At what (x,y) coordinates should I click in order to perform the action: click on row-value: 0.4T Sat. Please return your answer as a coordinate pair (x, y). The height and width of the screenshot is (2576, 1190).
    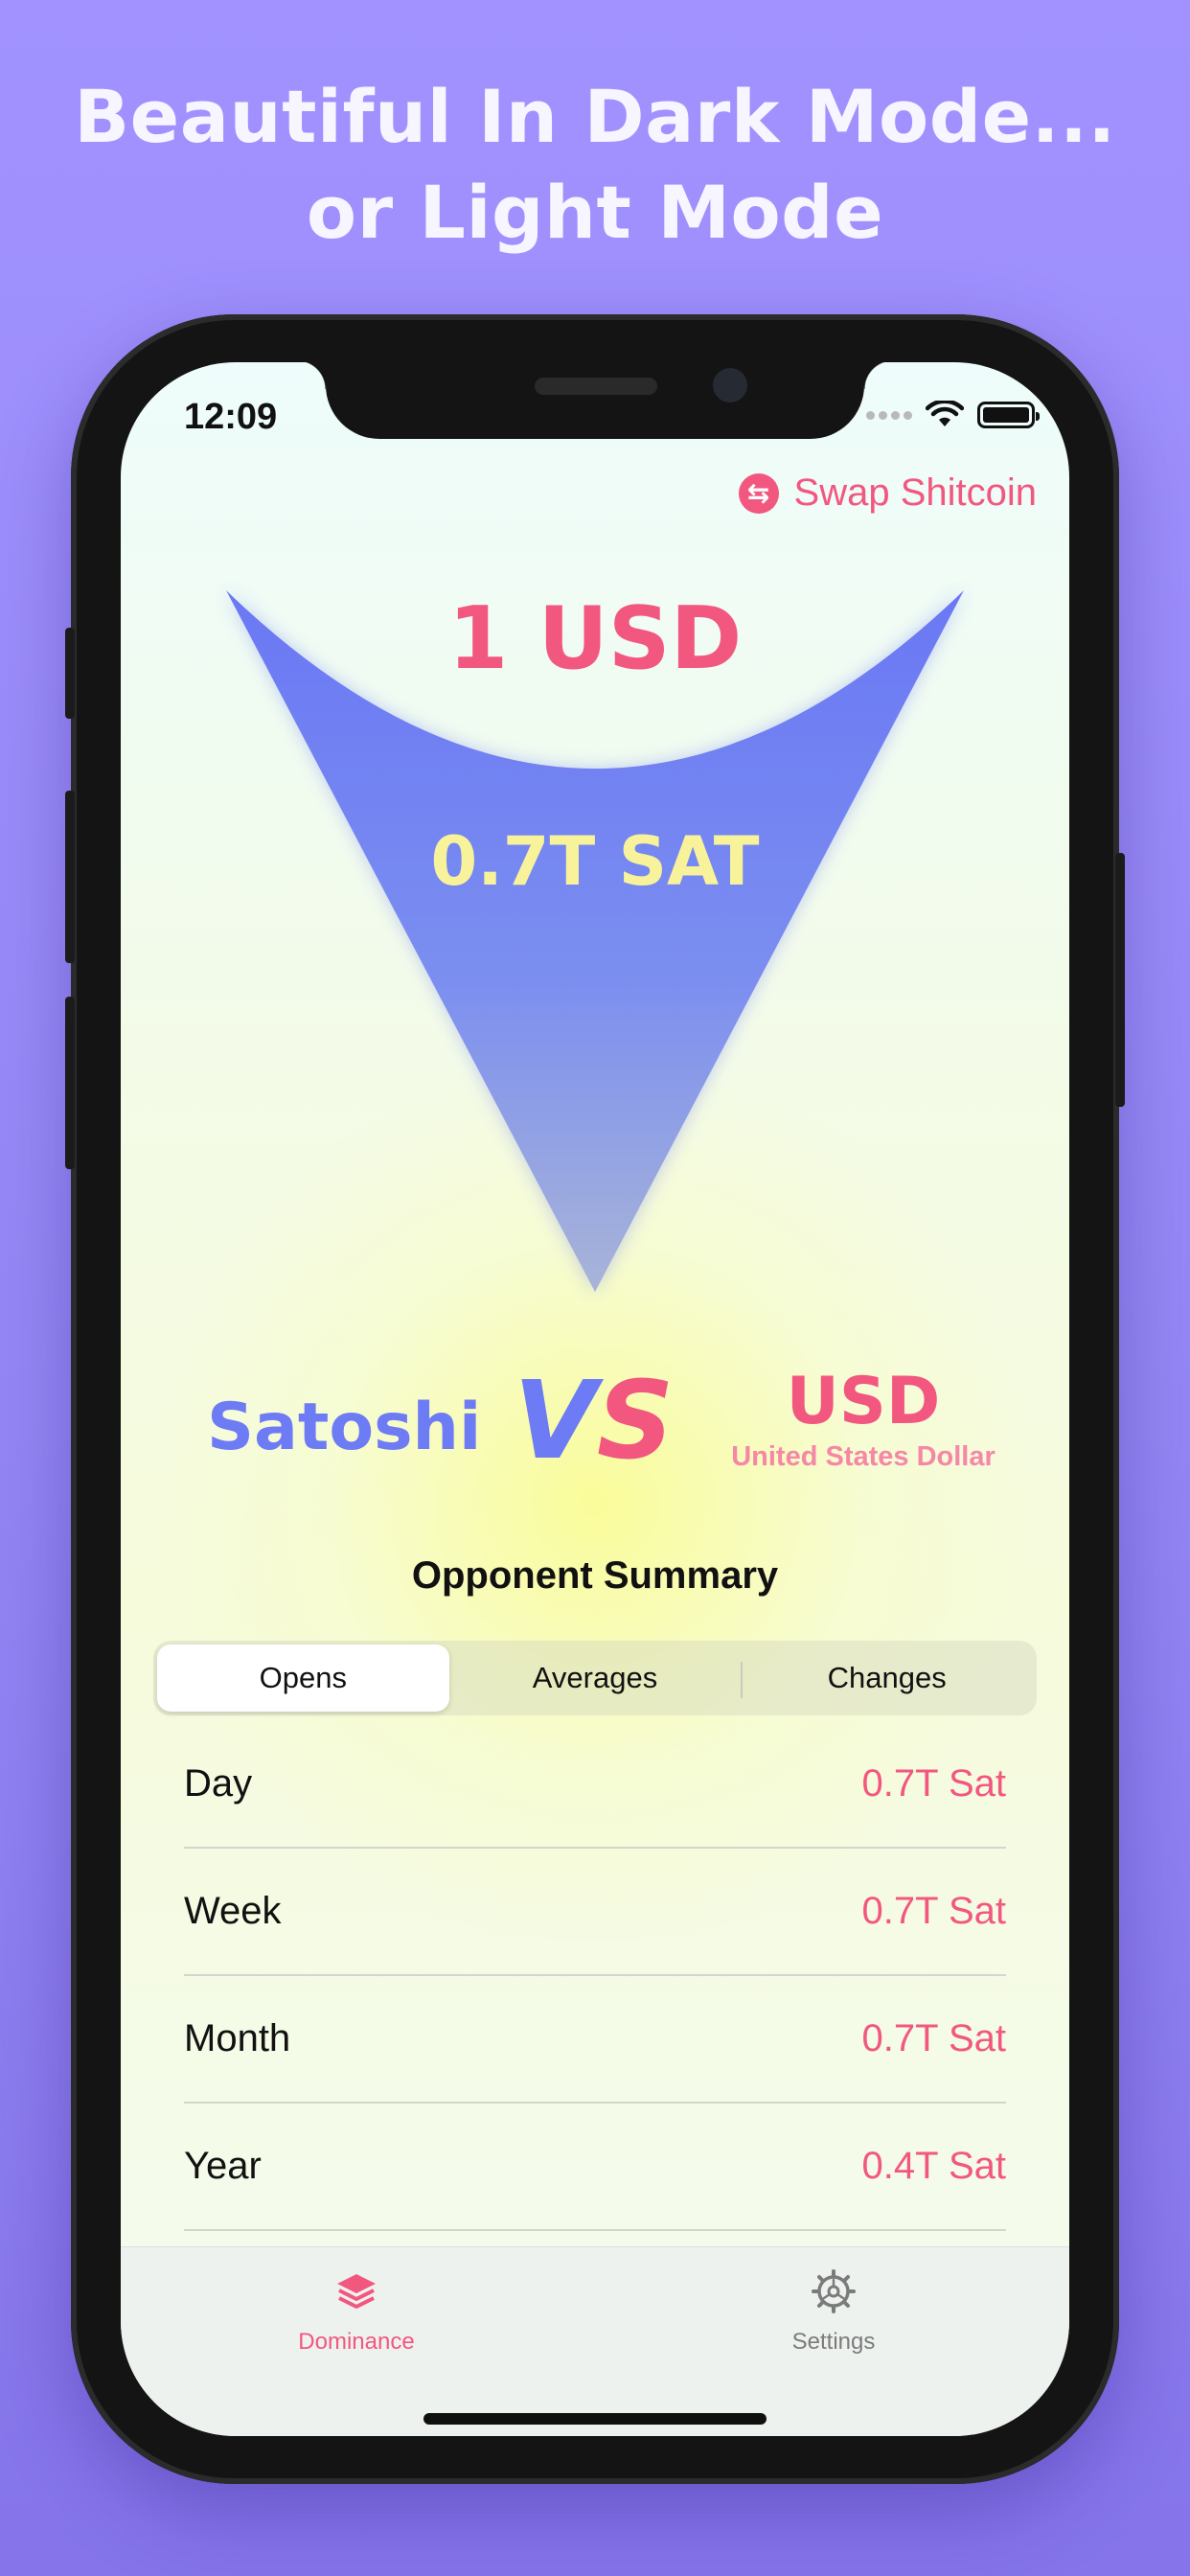
    Looking at the image, I should click on (934, 2166).